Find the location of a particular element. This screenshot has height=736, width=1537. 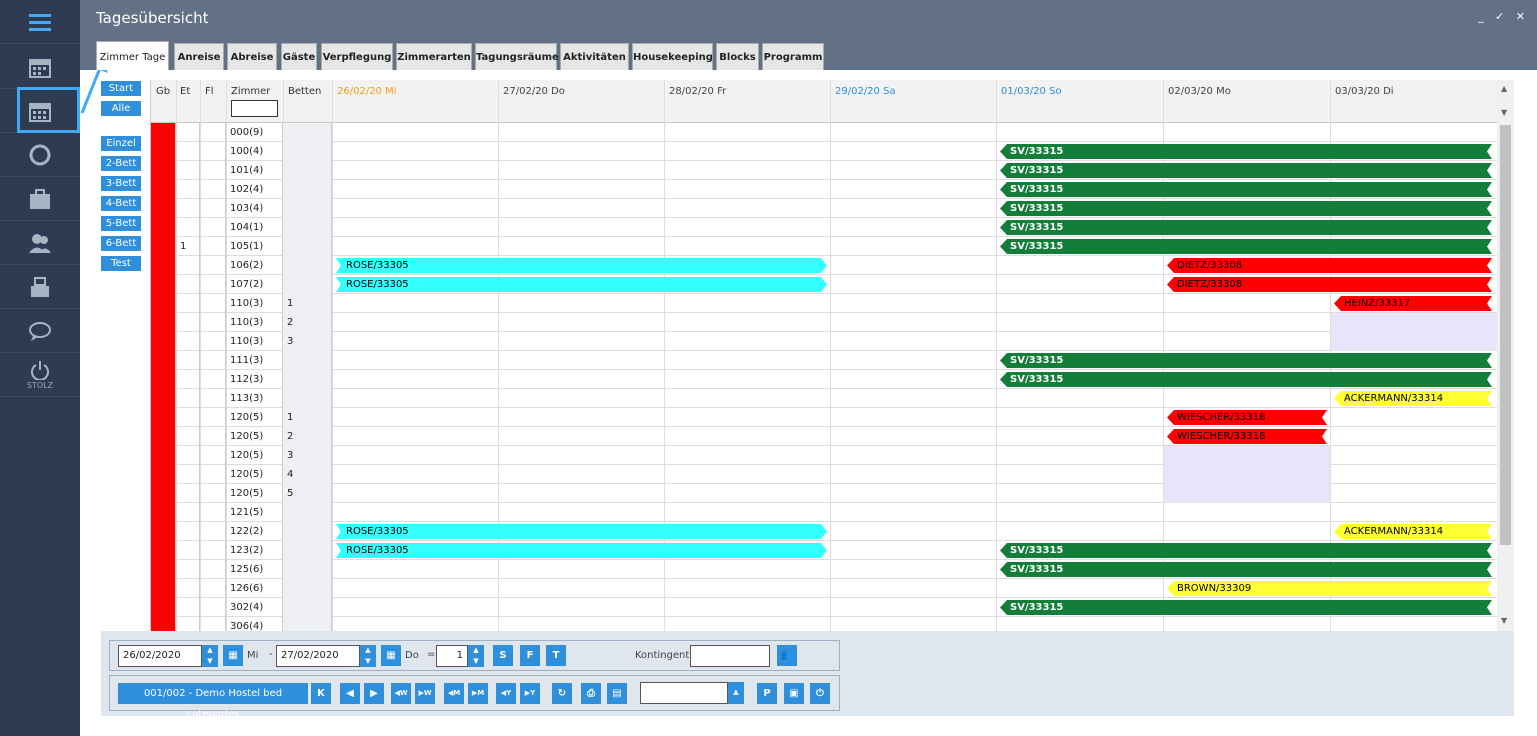

filter-button-test: Test is located at coordinates (121, 263).